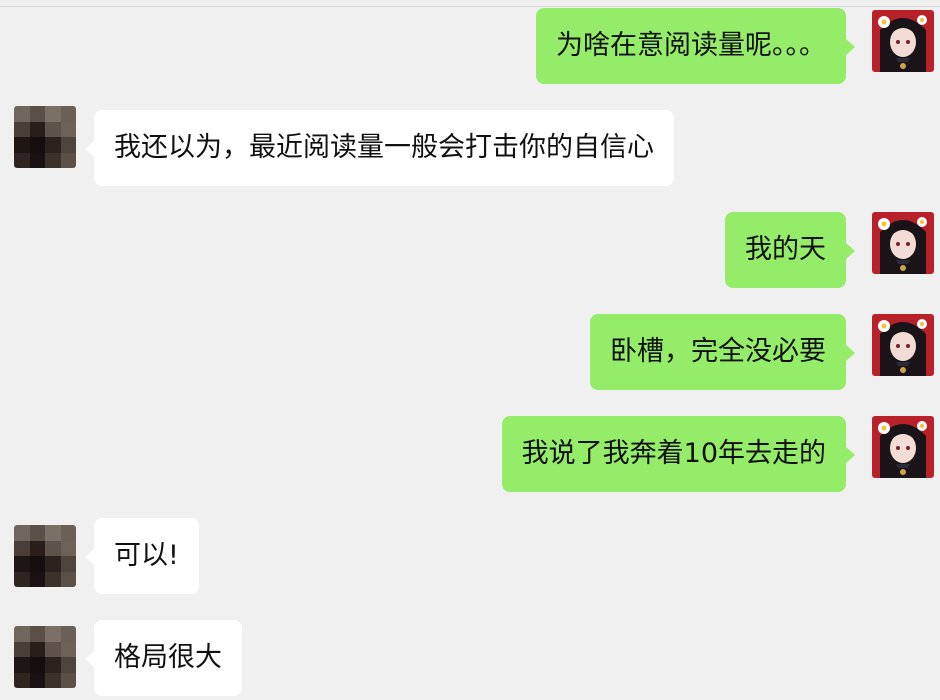 The image size is (940, 700). I want to click on message-row: 我还以为，最近阅读量一般会打击你的自信心, so click(470, 146).